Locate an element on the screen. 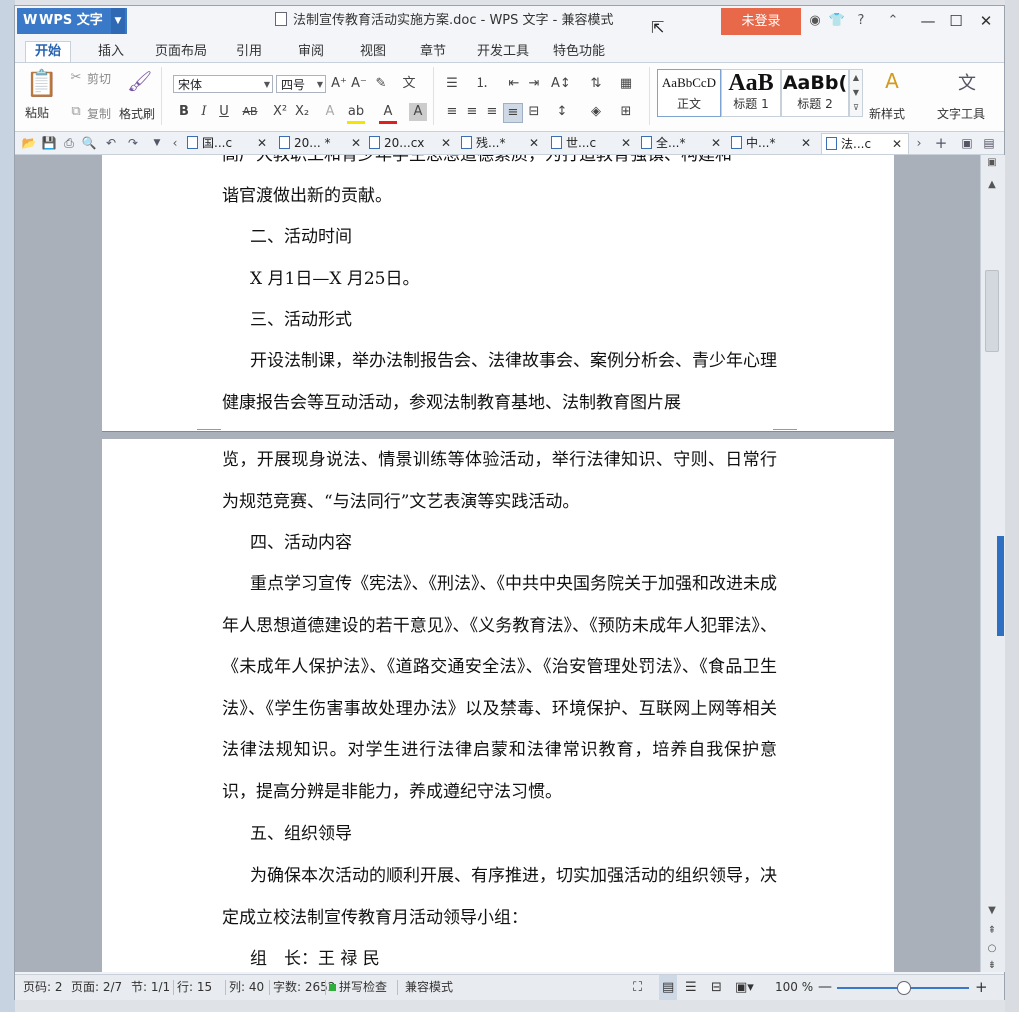  paste-icon: 📋 is located at coordinates (42, 84).